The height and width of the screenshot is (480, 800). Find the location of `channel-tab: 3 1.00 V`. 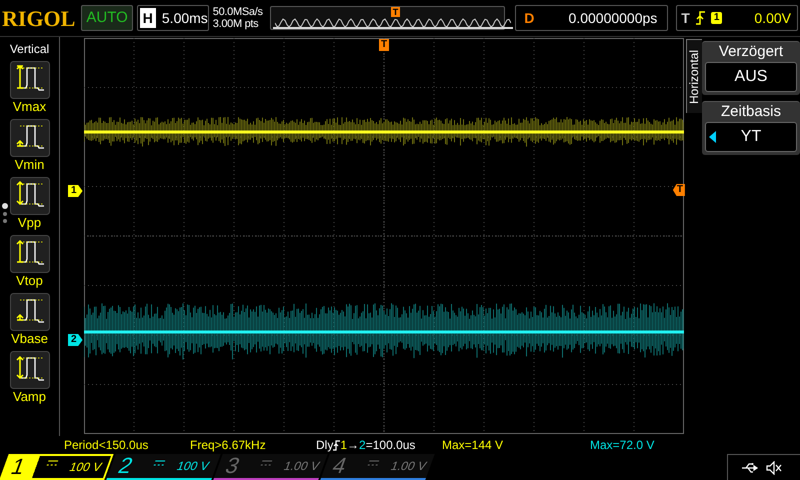

channel-tab: 3 1.00 V is located at coordinates (270, 467).